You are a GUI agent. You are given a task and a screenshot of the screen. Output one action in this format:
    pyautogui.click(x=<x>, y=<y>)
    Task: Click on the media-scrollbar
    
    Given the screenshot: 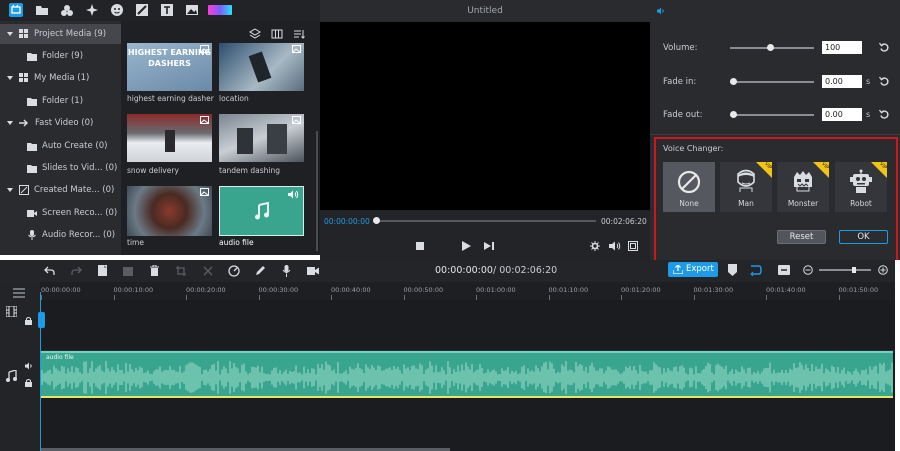 What is the action you would take?
    pyautogui.click(x=317, y=191)
    